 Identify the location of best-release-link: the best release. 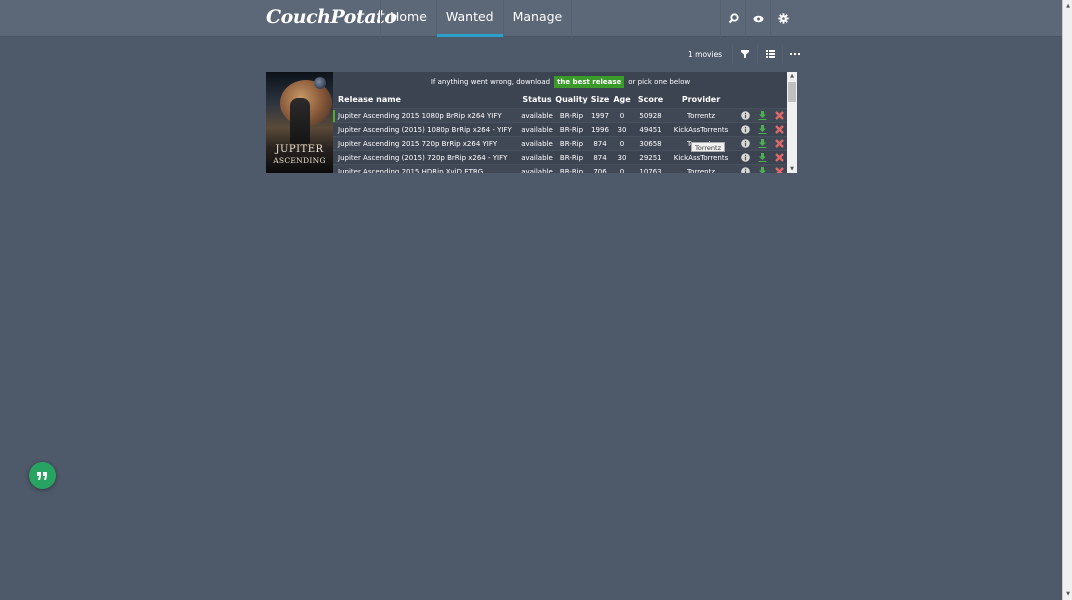
(589, 81).